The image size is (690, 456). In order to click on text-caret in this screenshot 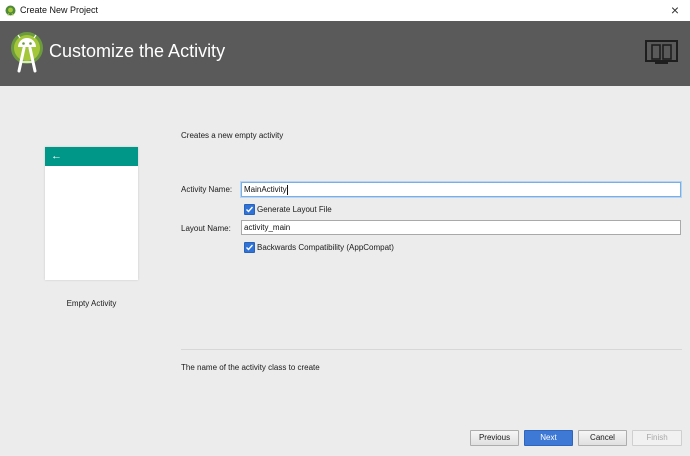, I will do `click(287, 189)`.